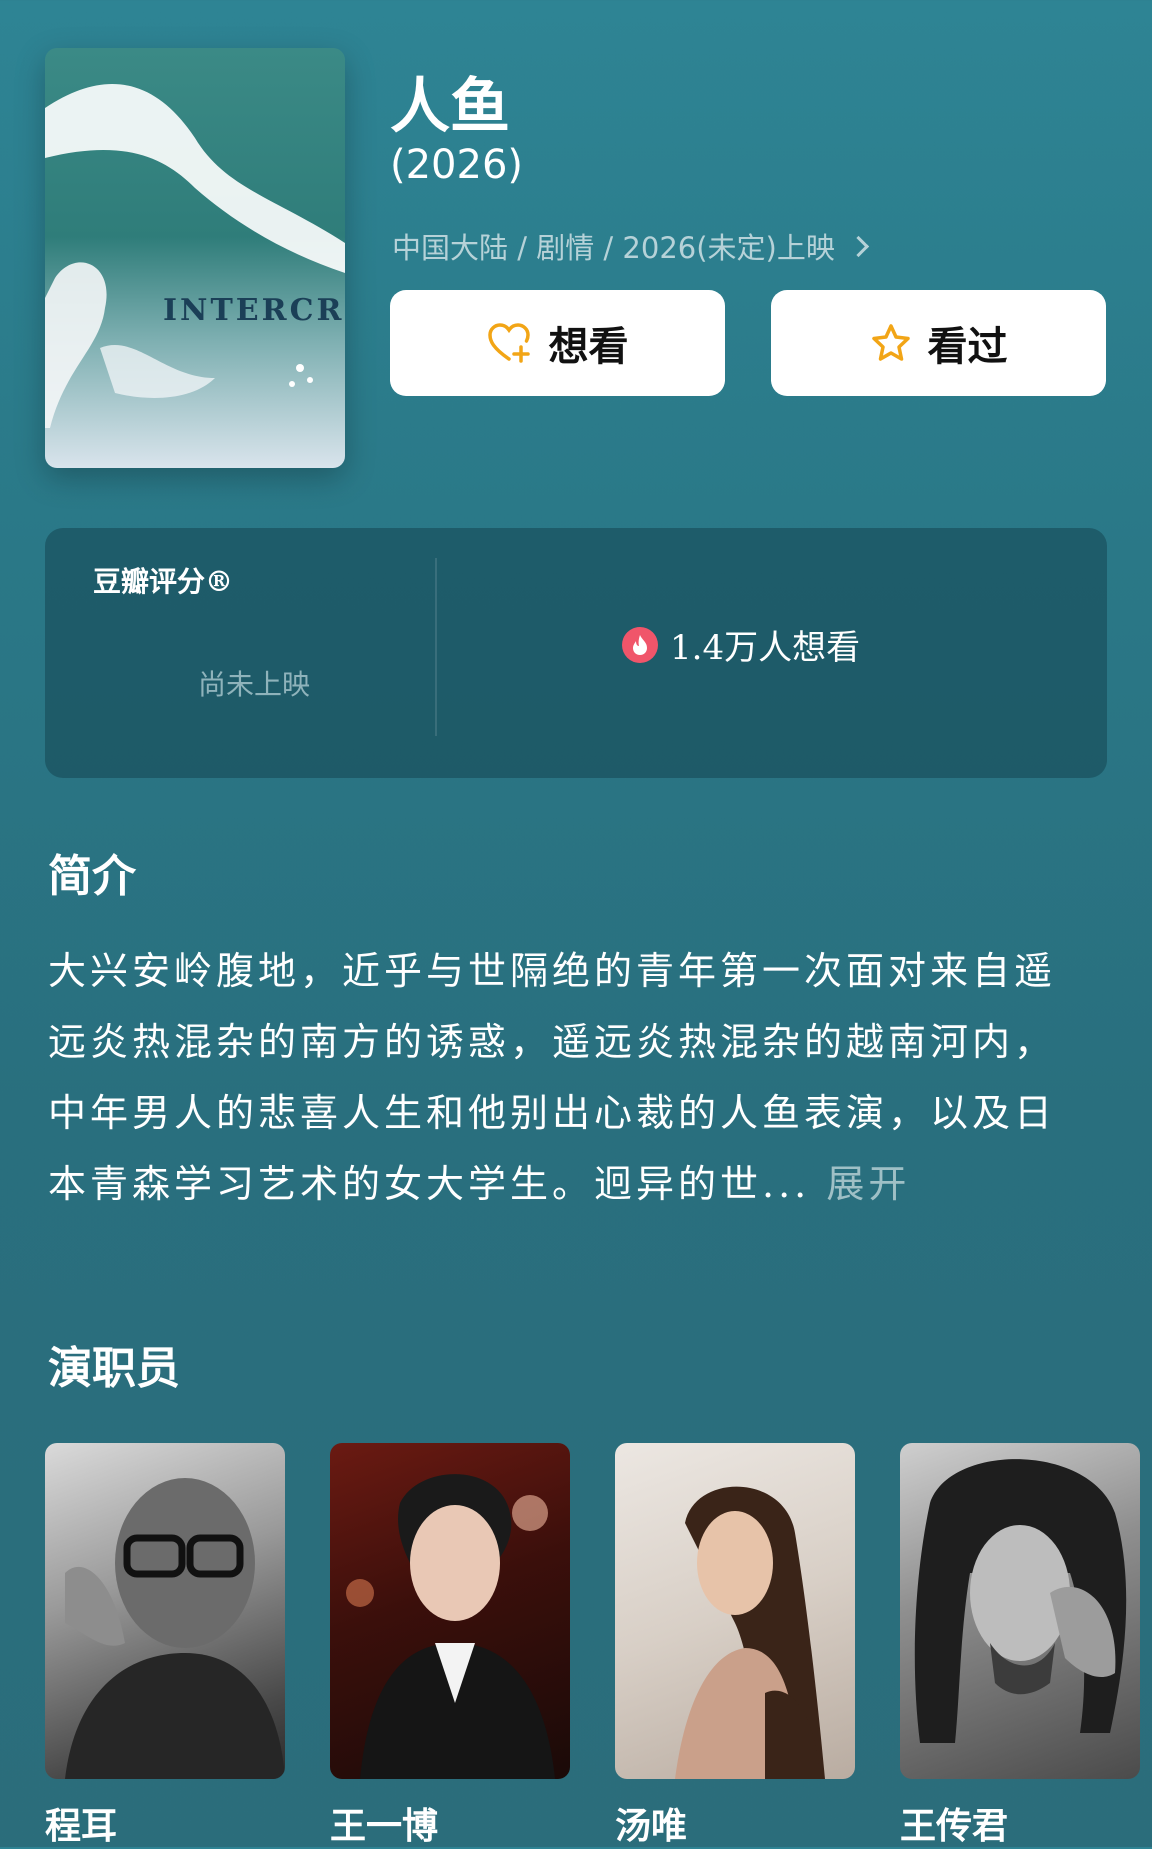 This screenshot has width=1152, height=1849. I want to click on movie-poster: INTERCR, so click(195, 258).